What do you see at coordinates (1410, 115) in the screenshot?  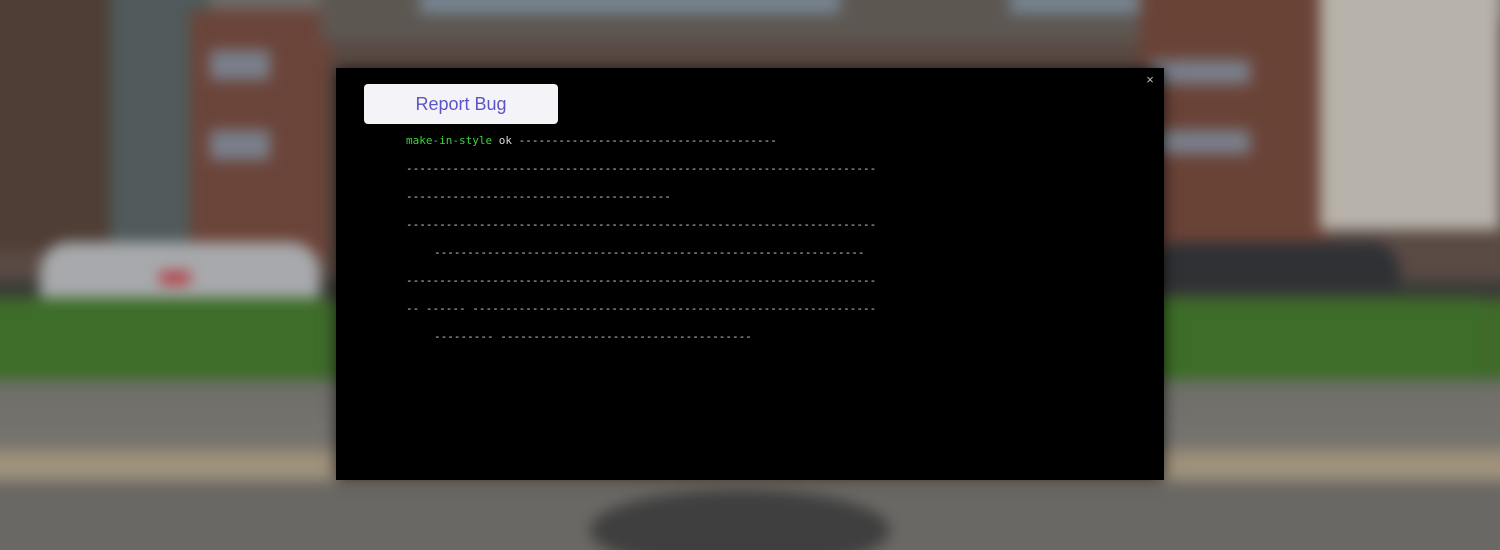 I see `sky-right` at bounding box center [1410, 115].